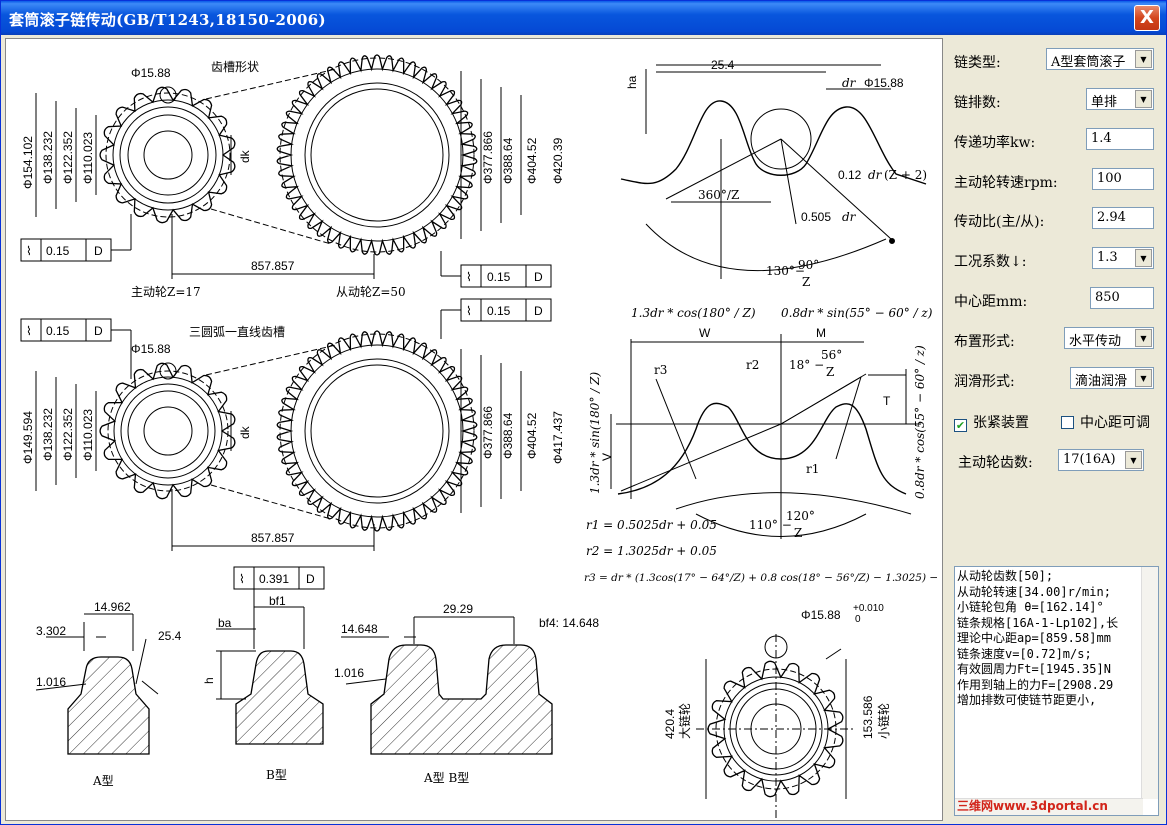 This screenshot has height=825, width=1167. I want to click on w-label: W, so click(705, 333).